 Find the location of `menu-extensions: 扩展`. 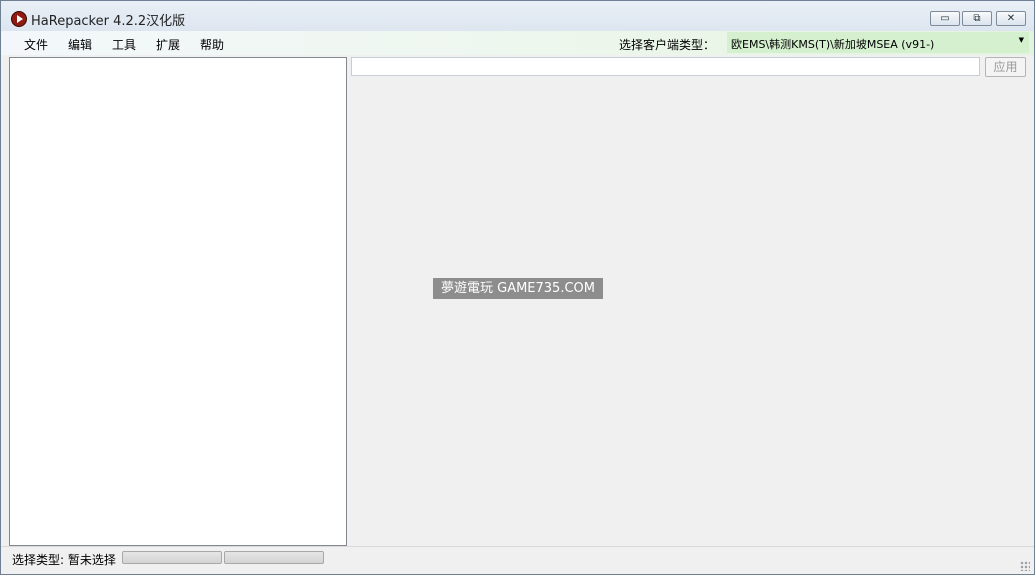

menu-extensions: 扩展 is located at coordinates (168, 44).